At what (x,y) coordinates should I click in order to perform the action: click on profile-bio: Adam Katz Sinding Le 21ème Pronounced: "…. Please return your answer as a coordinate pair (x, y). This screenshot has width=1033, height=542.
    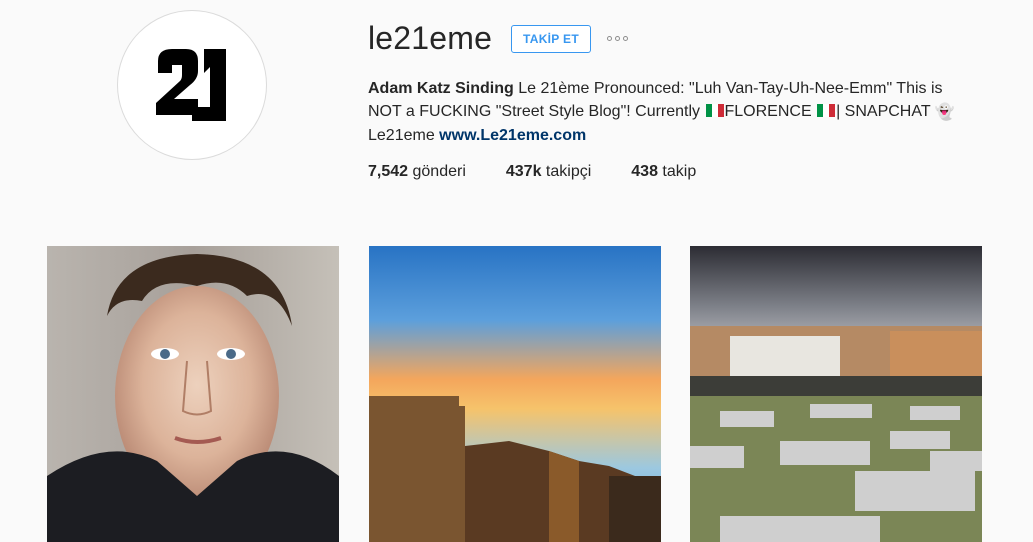
    Looking at the image, I should click on (668, 112).